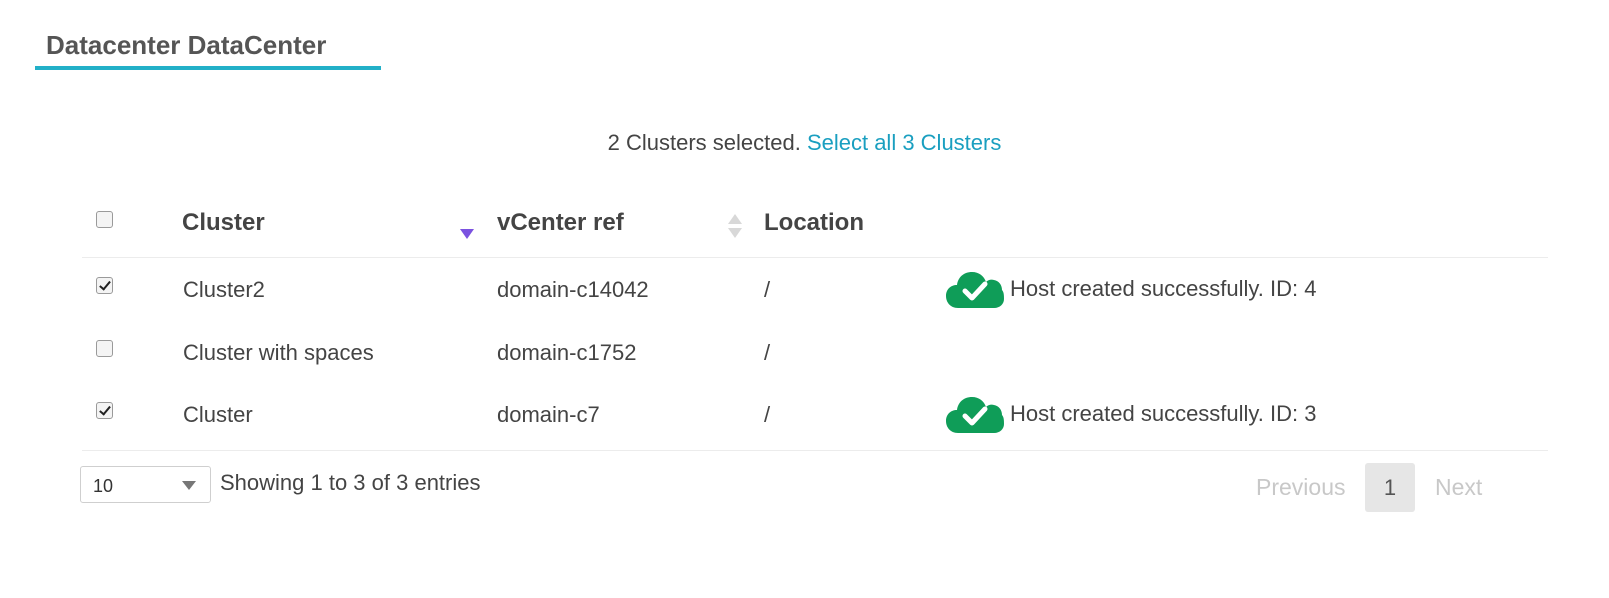 This screenshot has height=598, width=1609. What do you see at coordinates (707, 142) in the screenshot?
I see `selection-count-text: 2 Clusters selected.` at bounding box center [707, 142].